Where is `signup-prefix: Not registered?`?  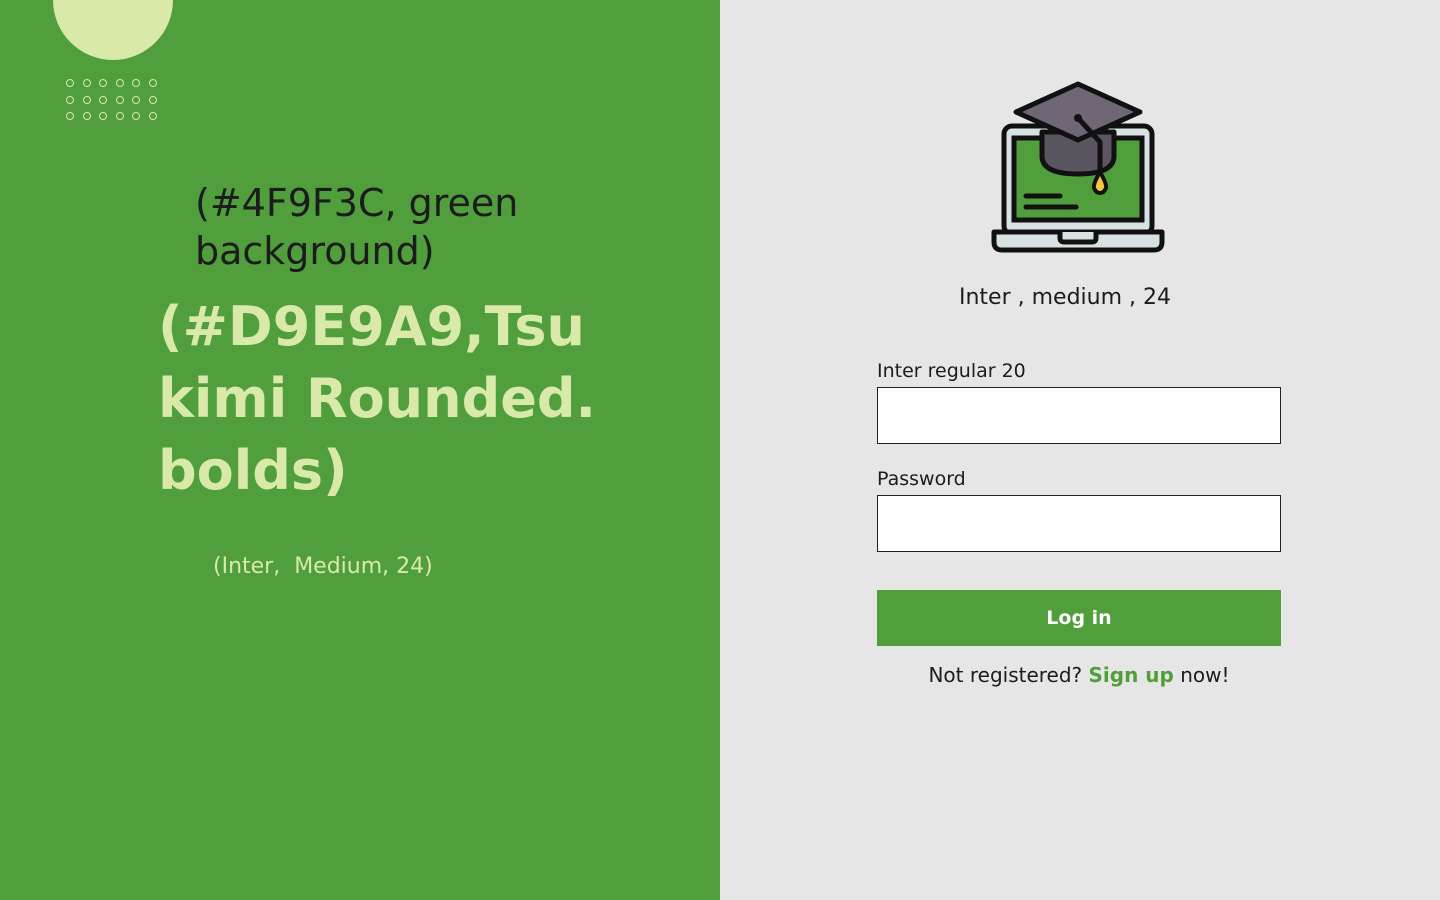
signup-prefix: Not registered? is located at coordinates (1005, 675).